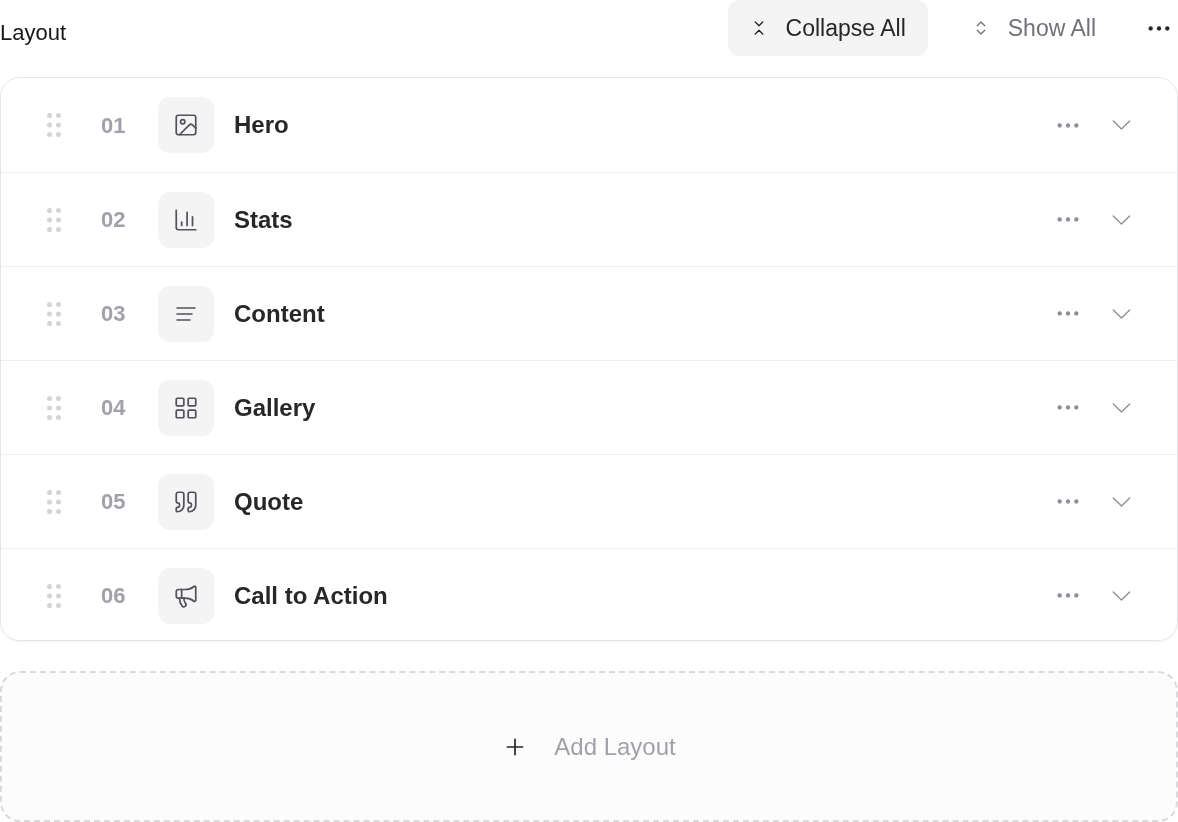 This screenshot has height=822, width=1178. Describe the element at coordinates (33, 32) in the screenshot. I see `section-title: Layout` at that location.